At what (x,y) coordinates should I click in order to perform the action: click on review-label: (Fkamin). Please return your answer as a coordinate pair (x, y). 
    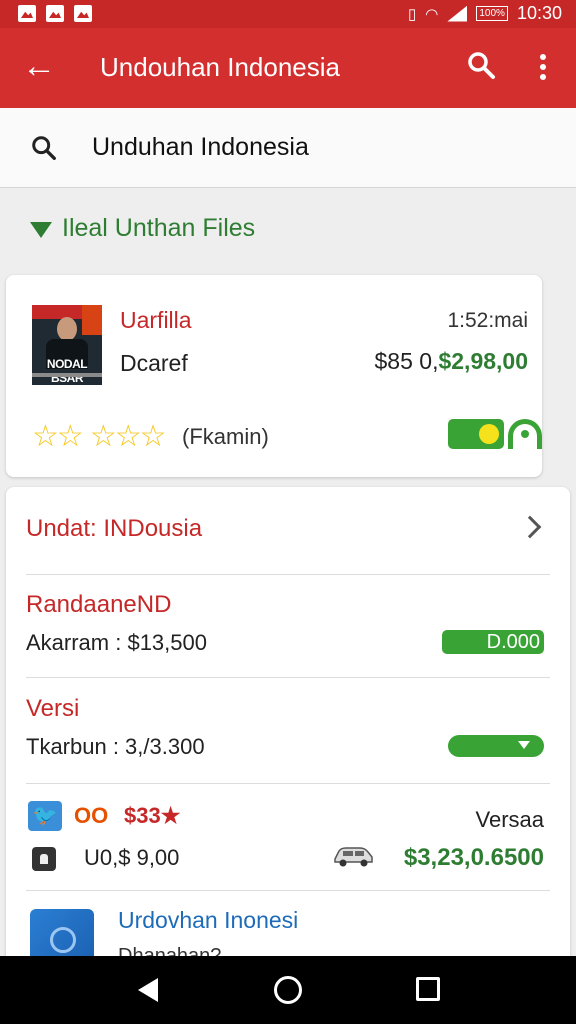
    Looking at the image, I should click on (225, 436).